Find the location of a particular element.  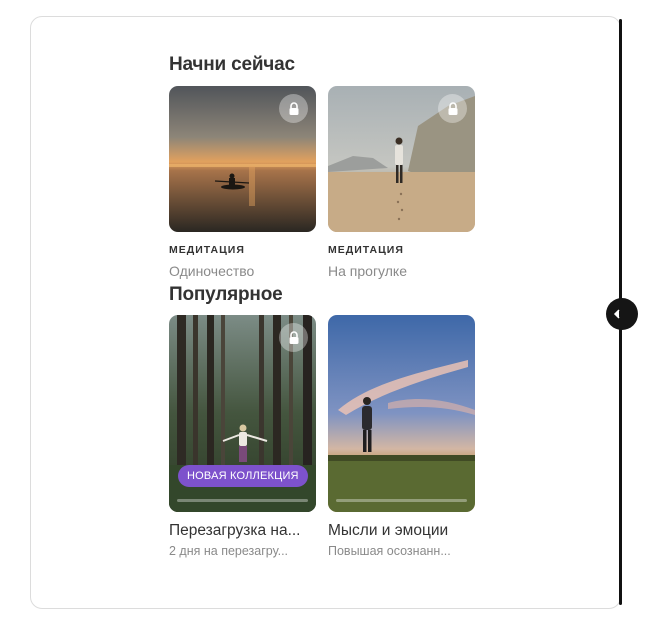

card-image: НОВАЯ КОЛЛЕКЦИЯ is located at coordinates (242, 413).